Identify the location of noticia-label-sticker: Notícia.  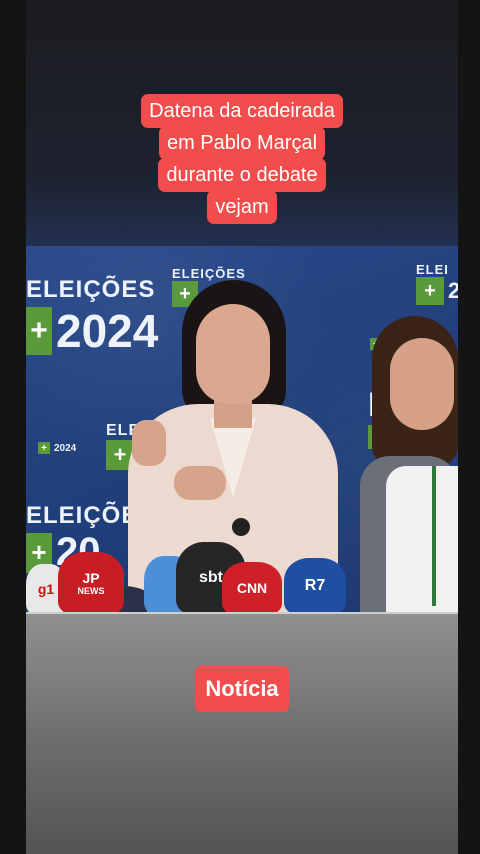
(242, 689).